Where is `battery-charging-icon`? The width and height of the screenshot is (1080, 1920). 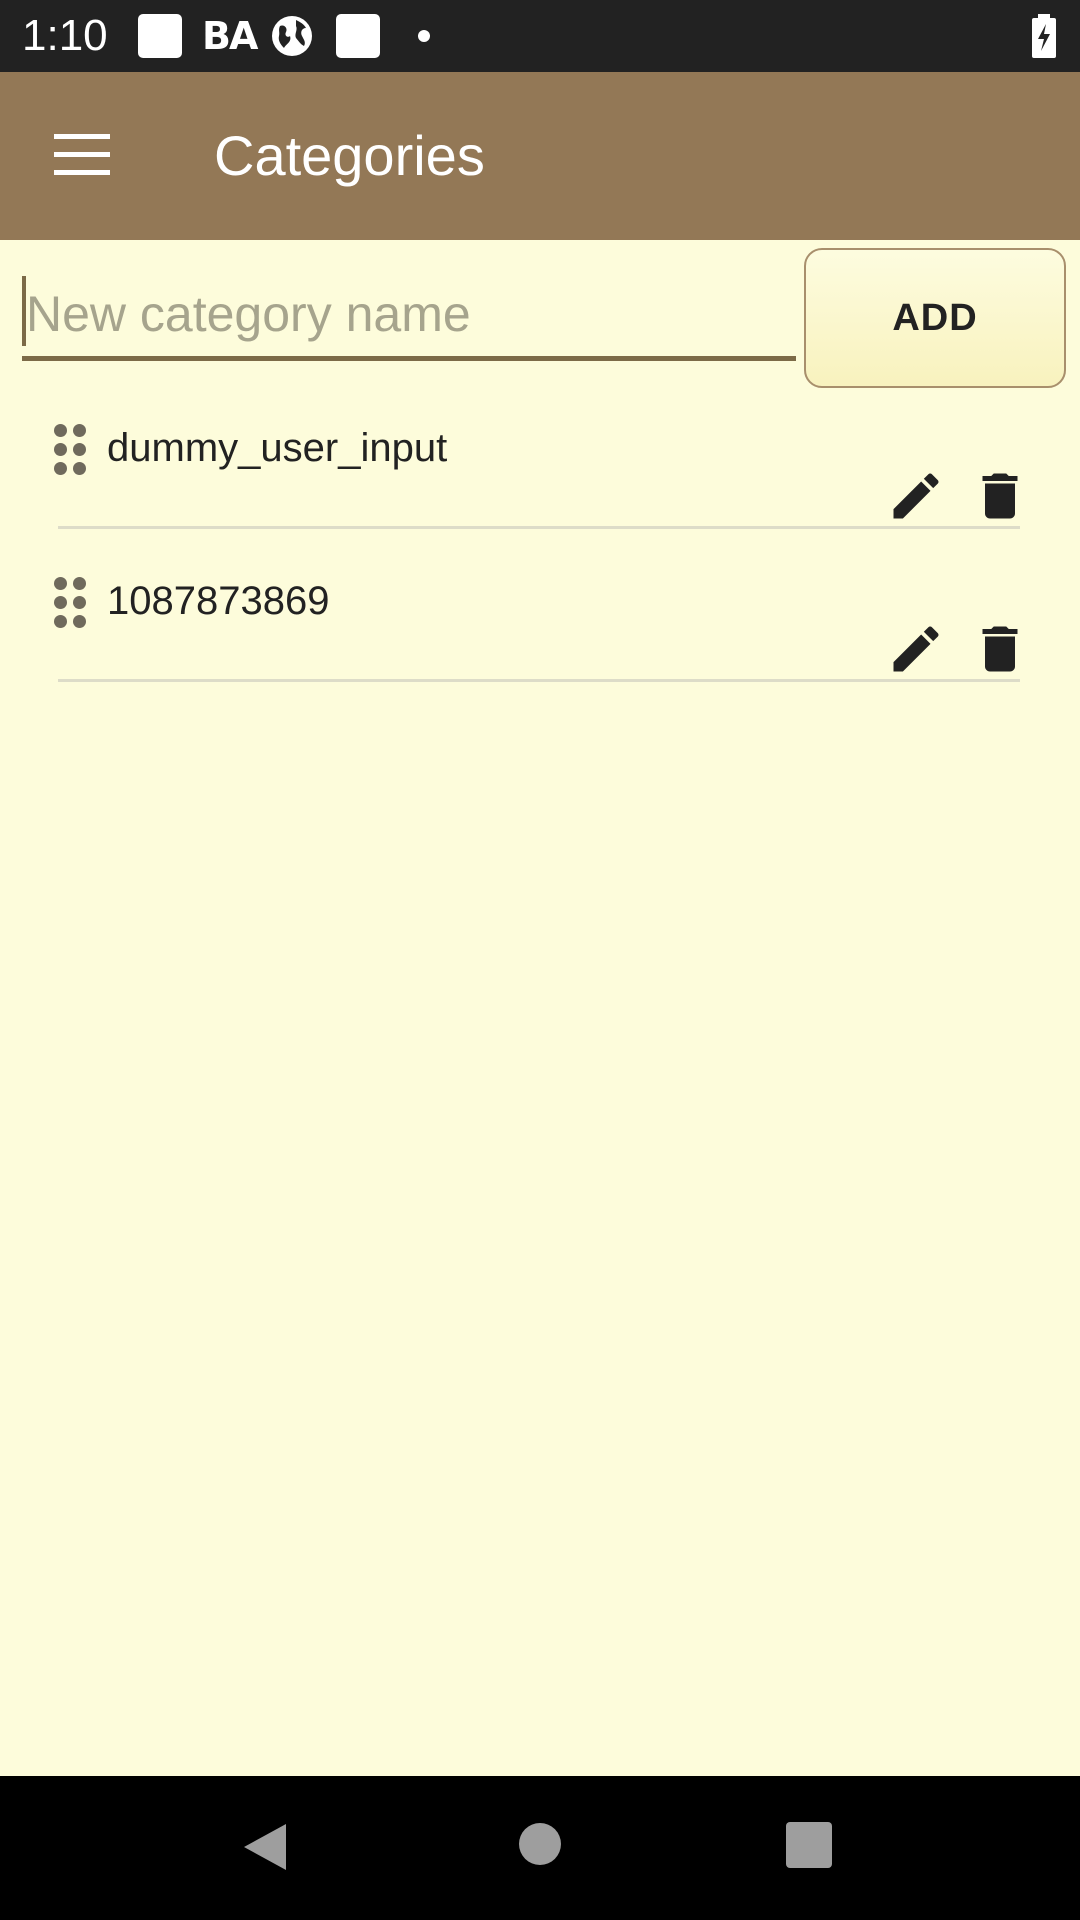
battery-charging-icon is located at coordinates (1044, 36).